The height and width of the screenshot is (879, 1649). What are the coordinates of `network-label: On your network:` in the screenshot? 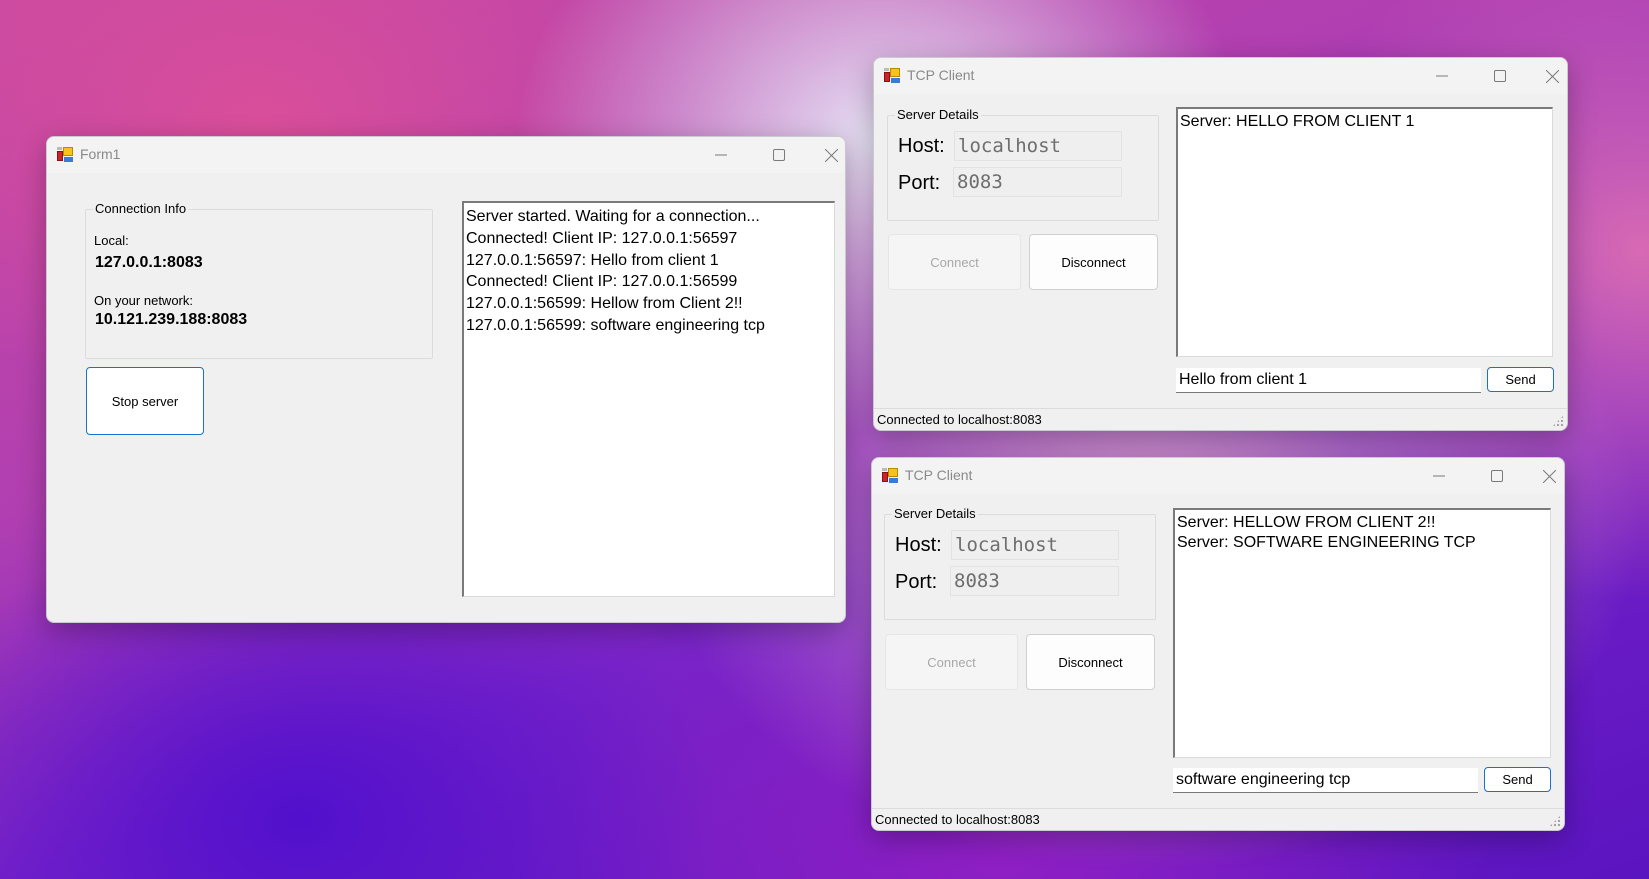 It's located at (143, 300).